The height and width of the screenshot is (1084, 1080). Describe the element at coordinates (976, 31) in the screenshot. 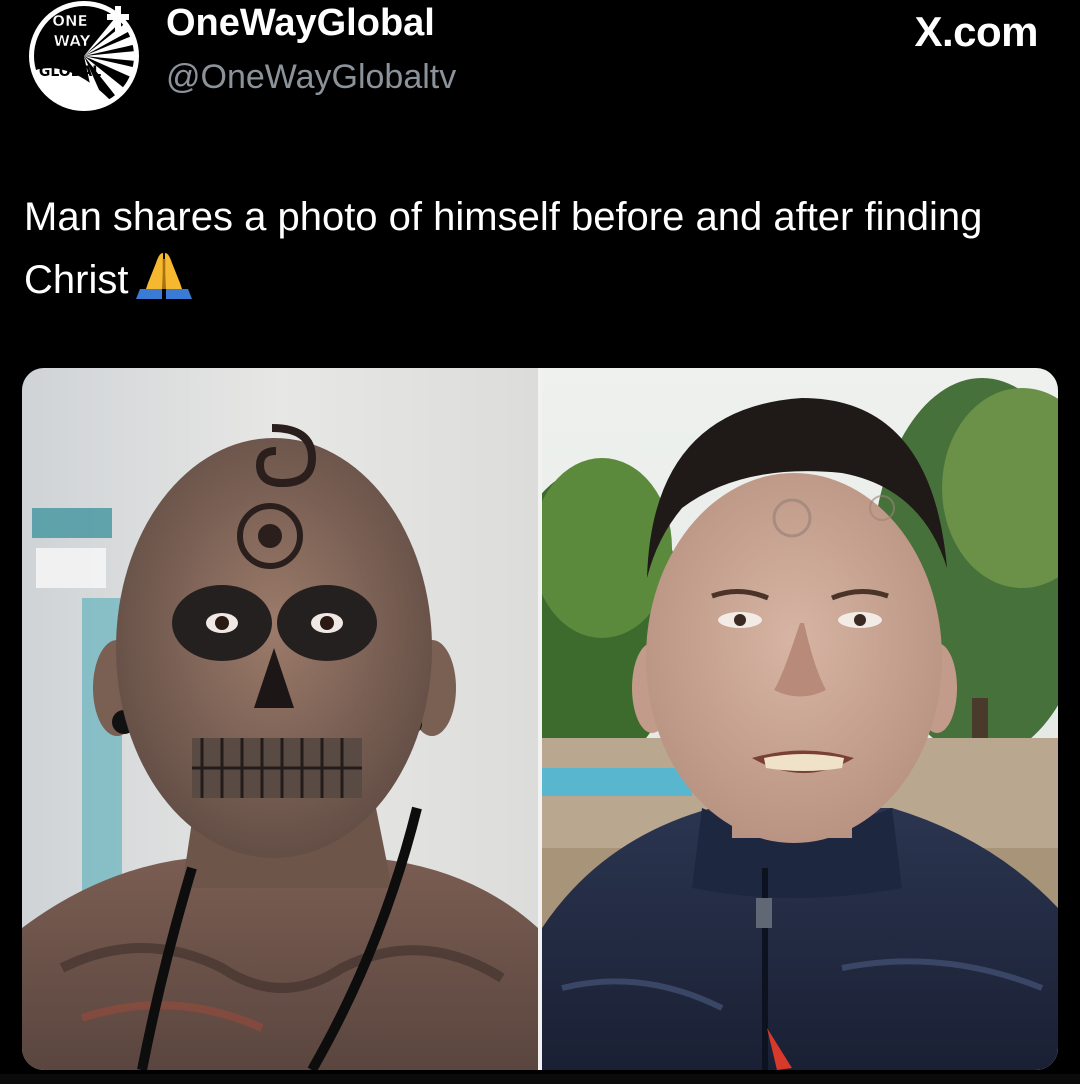

I see `source-label: X.com` at that location.